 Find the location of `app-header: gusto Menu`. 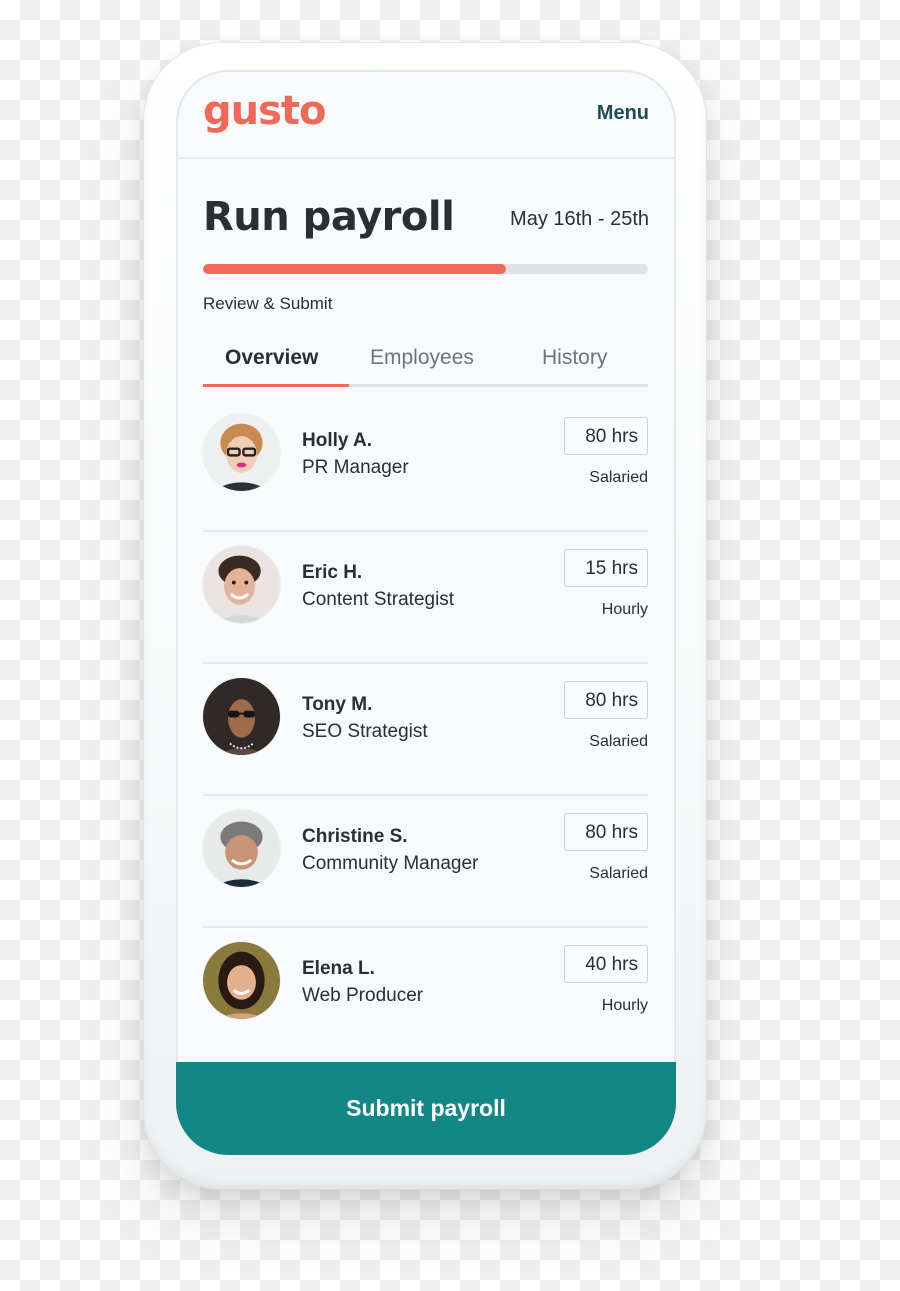

app-header: gusto Menu is located at coordinates (426, 114).